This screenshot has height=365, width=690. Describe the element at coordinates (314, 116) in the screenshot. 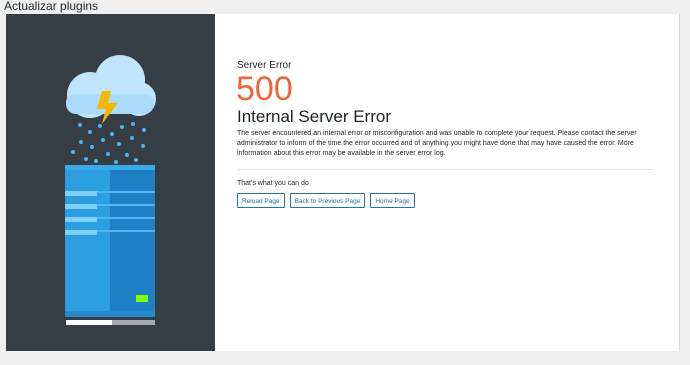

I see `error-title: Internal Server Error` at that location.